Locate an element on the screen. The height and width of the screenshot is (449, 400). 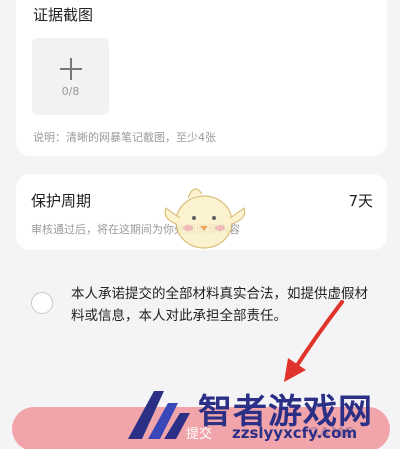
evidence-hint: 说明：清晰的网暴笔记截图，至少4张 is located at coordinates (124, 137).